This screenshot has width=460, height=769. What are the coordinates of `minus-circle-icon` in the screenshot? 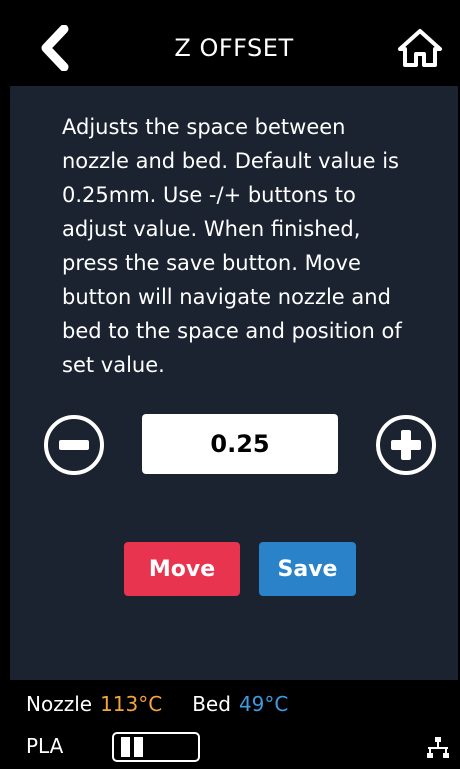 It's located at (74, 445).